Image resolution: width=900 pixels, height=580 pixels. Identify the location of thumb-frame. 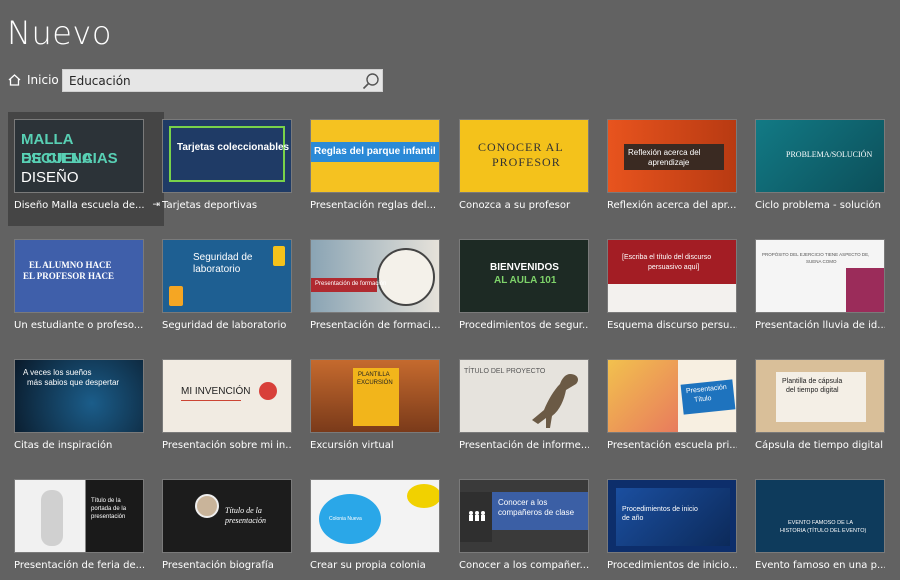
(227, 154).